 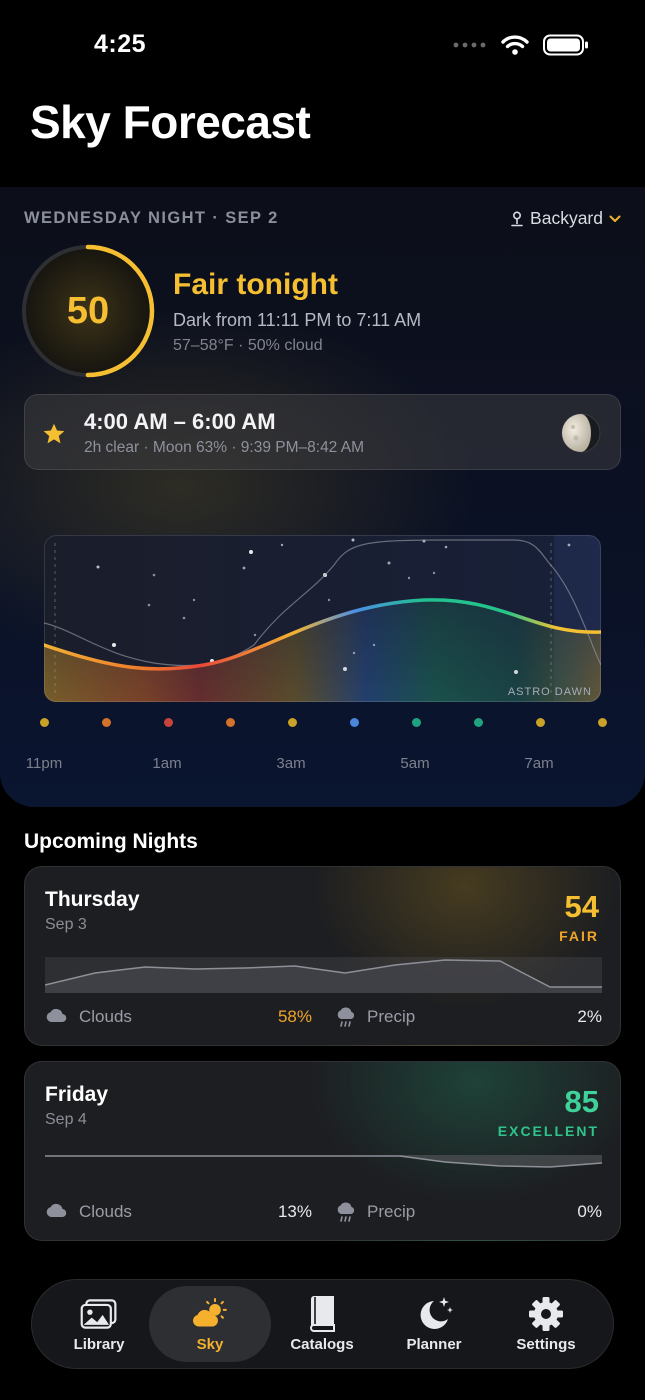 What do you see at coordinates (151, 218) in the screenshot?
I see `forecast-date: WEDNESDAY NIGHT · SEP 2` at bounding box center [151, 218].